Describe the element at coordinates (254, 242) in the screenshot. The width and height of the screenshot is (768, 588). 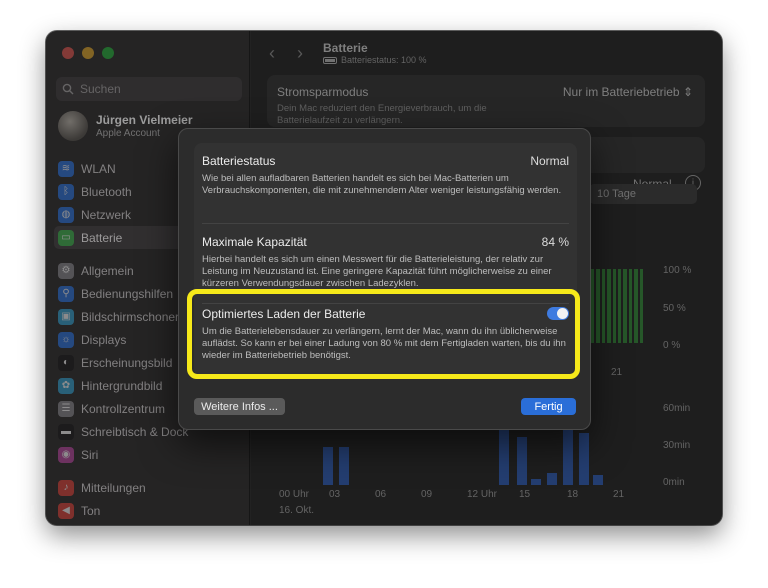
I see `max-capacity-title: Maximale Kapazität` at that location.